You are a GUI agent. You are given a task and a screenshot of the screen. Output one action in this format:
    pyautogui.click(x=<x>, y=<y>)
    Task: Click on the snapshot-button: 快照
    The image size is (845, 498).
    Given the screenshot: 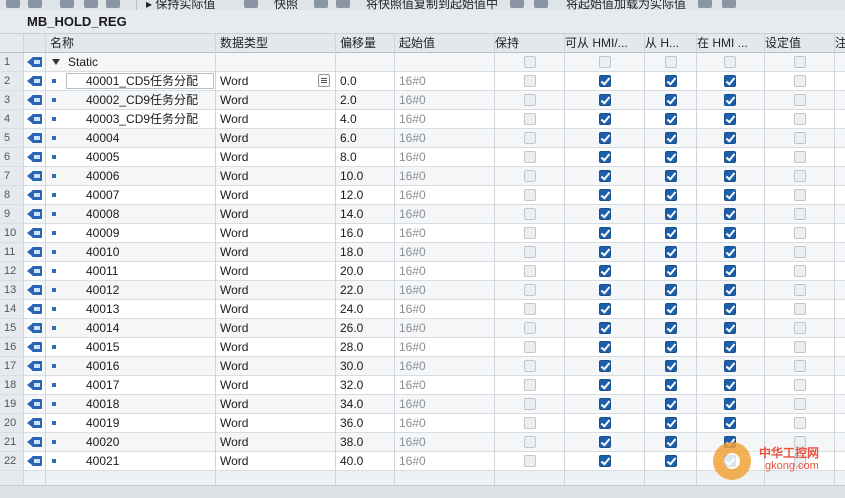 What is the action you would take?
    pyautogui.click(x=286, y=5)
    